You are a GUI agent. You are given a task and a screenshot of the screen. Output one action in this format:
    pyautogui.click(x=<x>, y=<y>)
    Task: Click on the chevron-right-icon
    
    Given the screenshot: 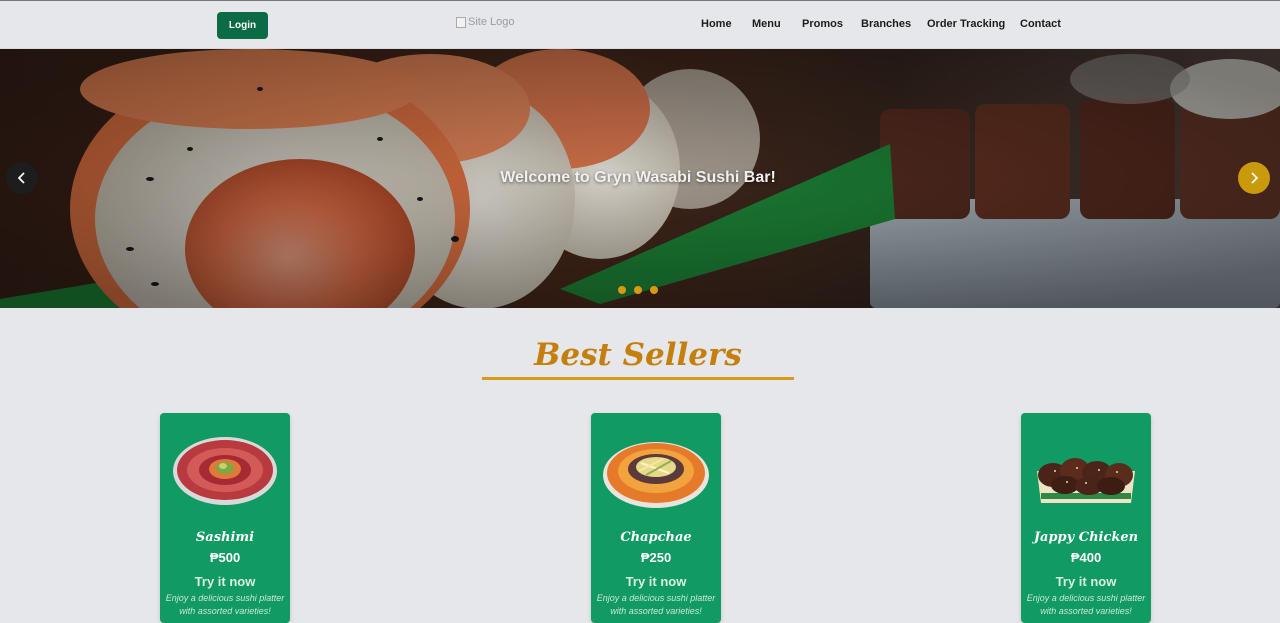 What is the action you would take?
    pyautogui.click(x=1255, y=178)
    